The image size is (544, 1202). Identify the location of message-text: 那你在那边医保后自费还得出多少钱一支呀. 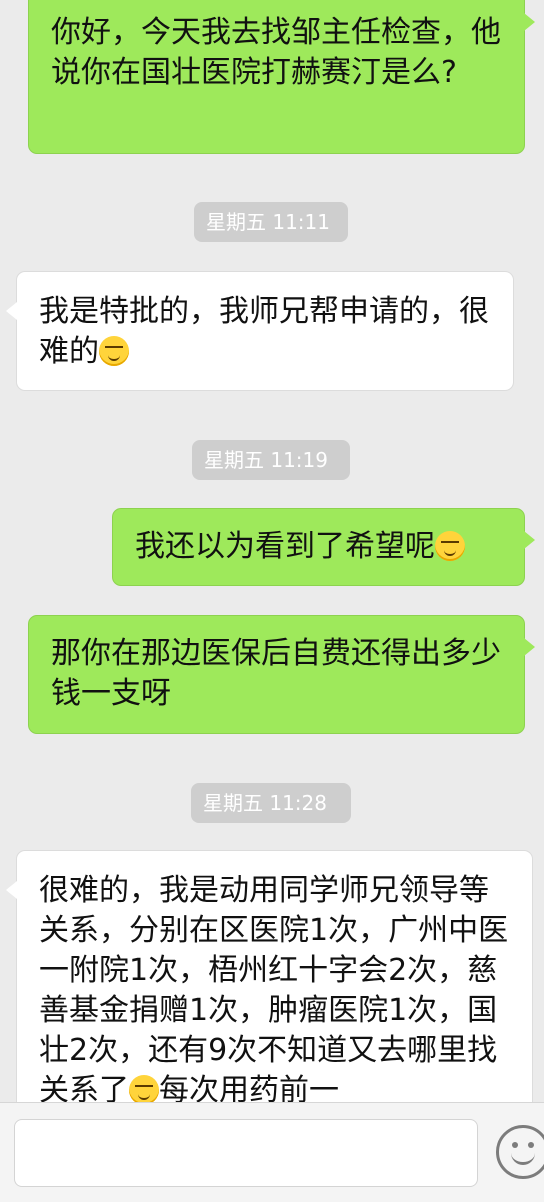
(276, 673).